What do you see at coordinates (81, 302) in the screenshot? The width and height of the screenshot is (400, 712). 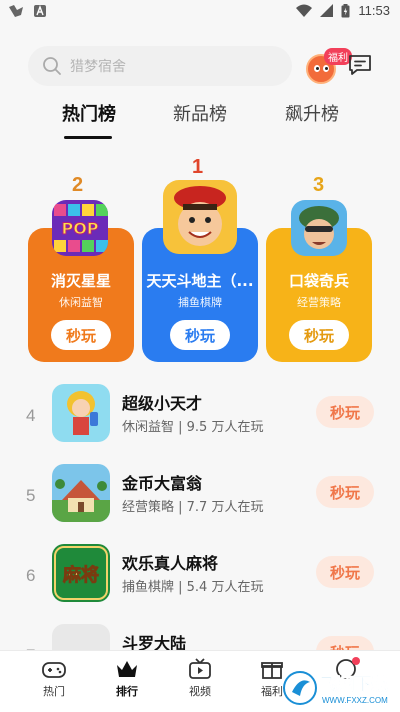 I see `podium-category-2: 休闲益智` at bounding box center [81, 302].